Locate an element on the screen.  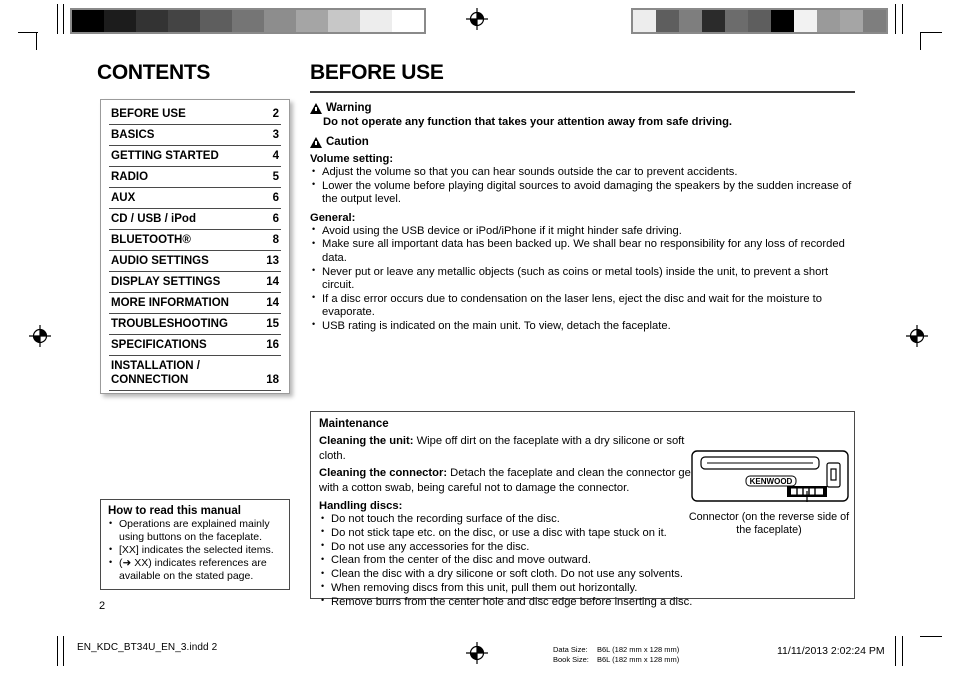
toc-row-label: BEFORE USE is located at coordinates (148, 114).